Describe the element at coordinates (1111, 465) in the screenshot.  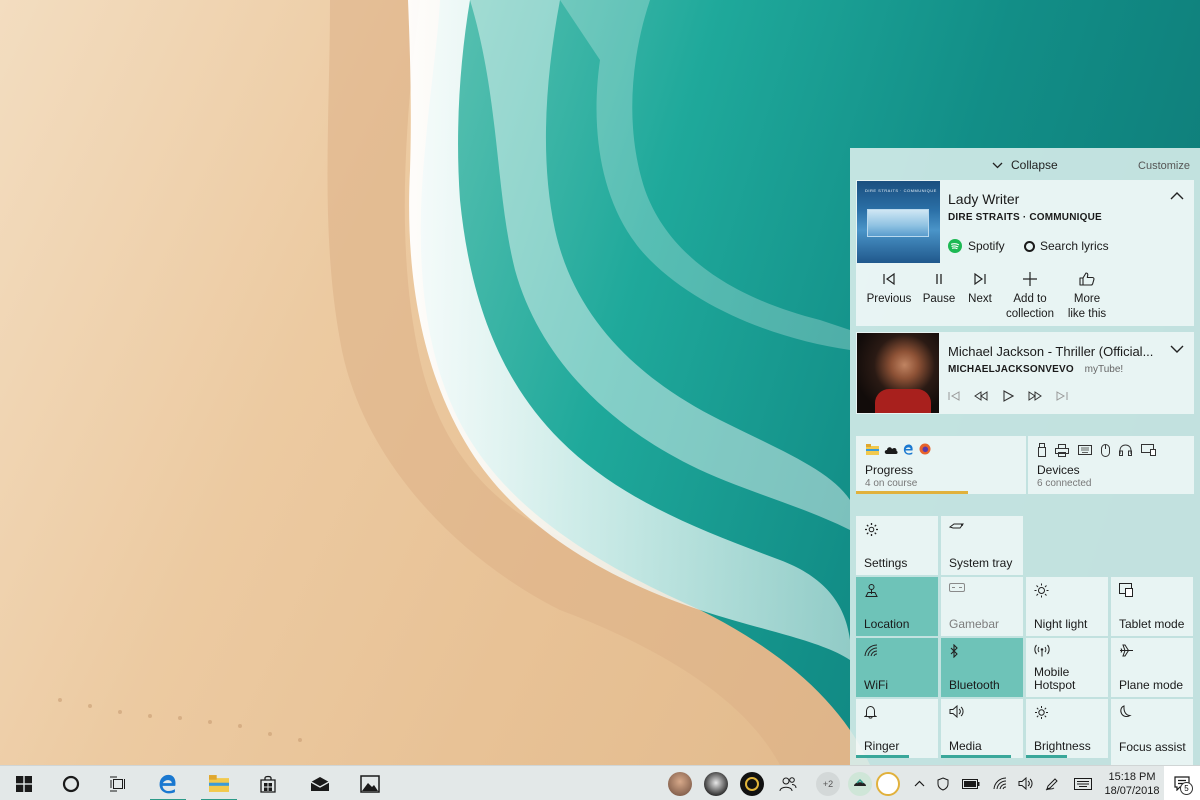
I see `devices-card: Devices 6 connected` at that location.